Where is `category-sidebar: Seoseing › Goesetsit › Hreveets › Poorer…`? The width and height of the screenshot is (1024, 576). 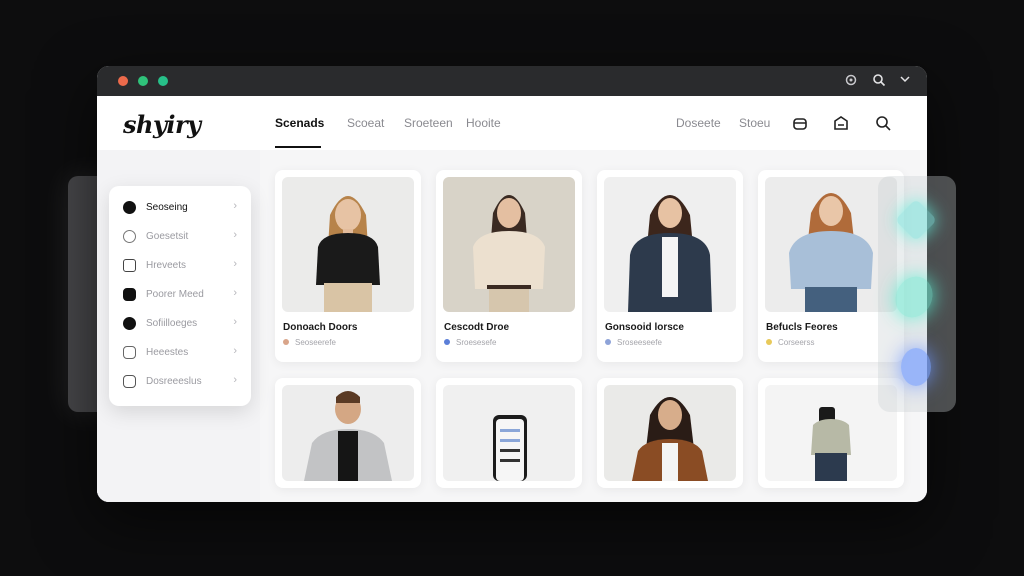
category-sidebar: Seoseing › Goesetsit › Hreveets › Poorer… is located at coordinates (180, 296).